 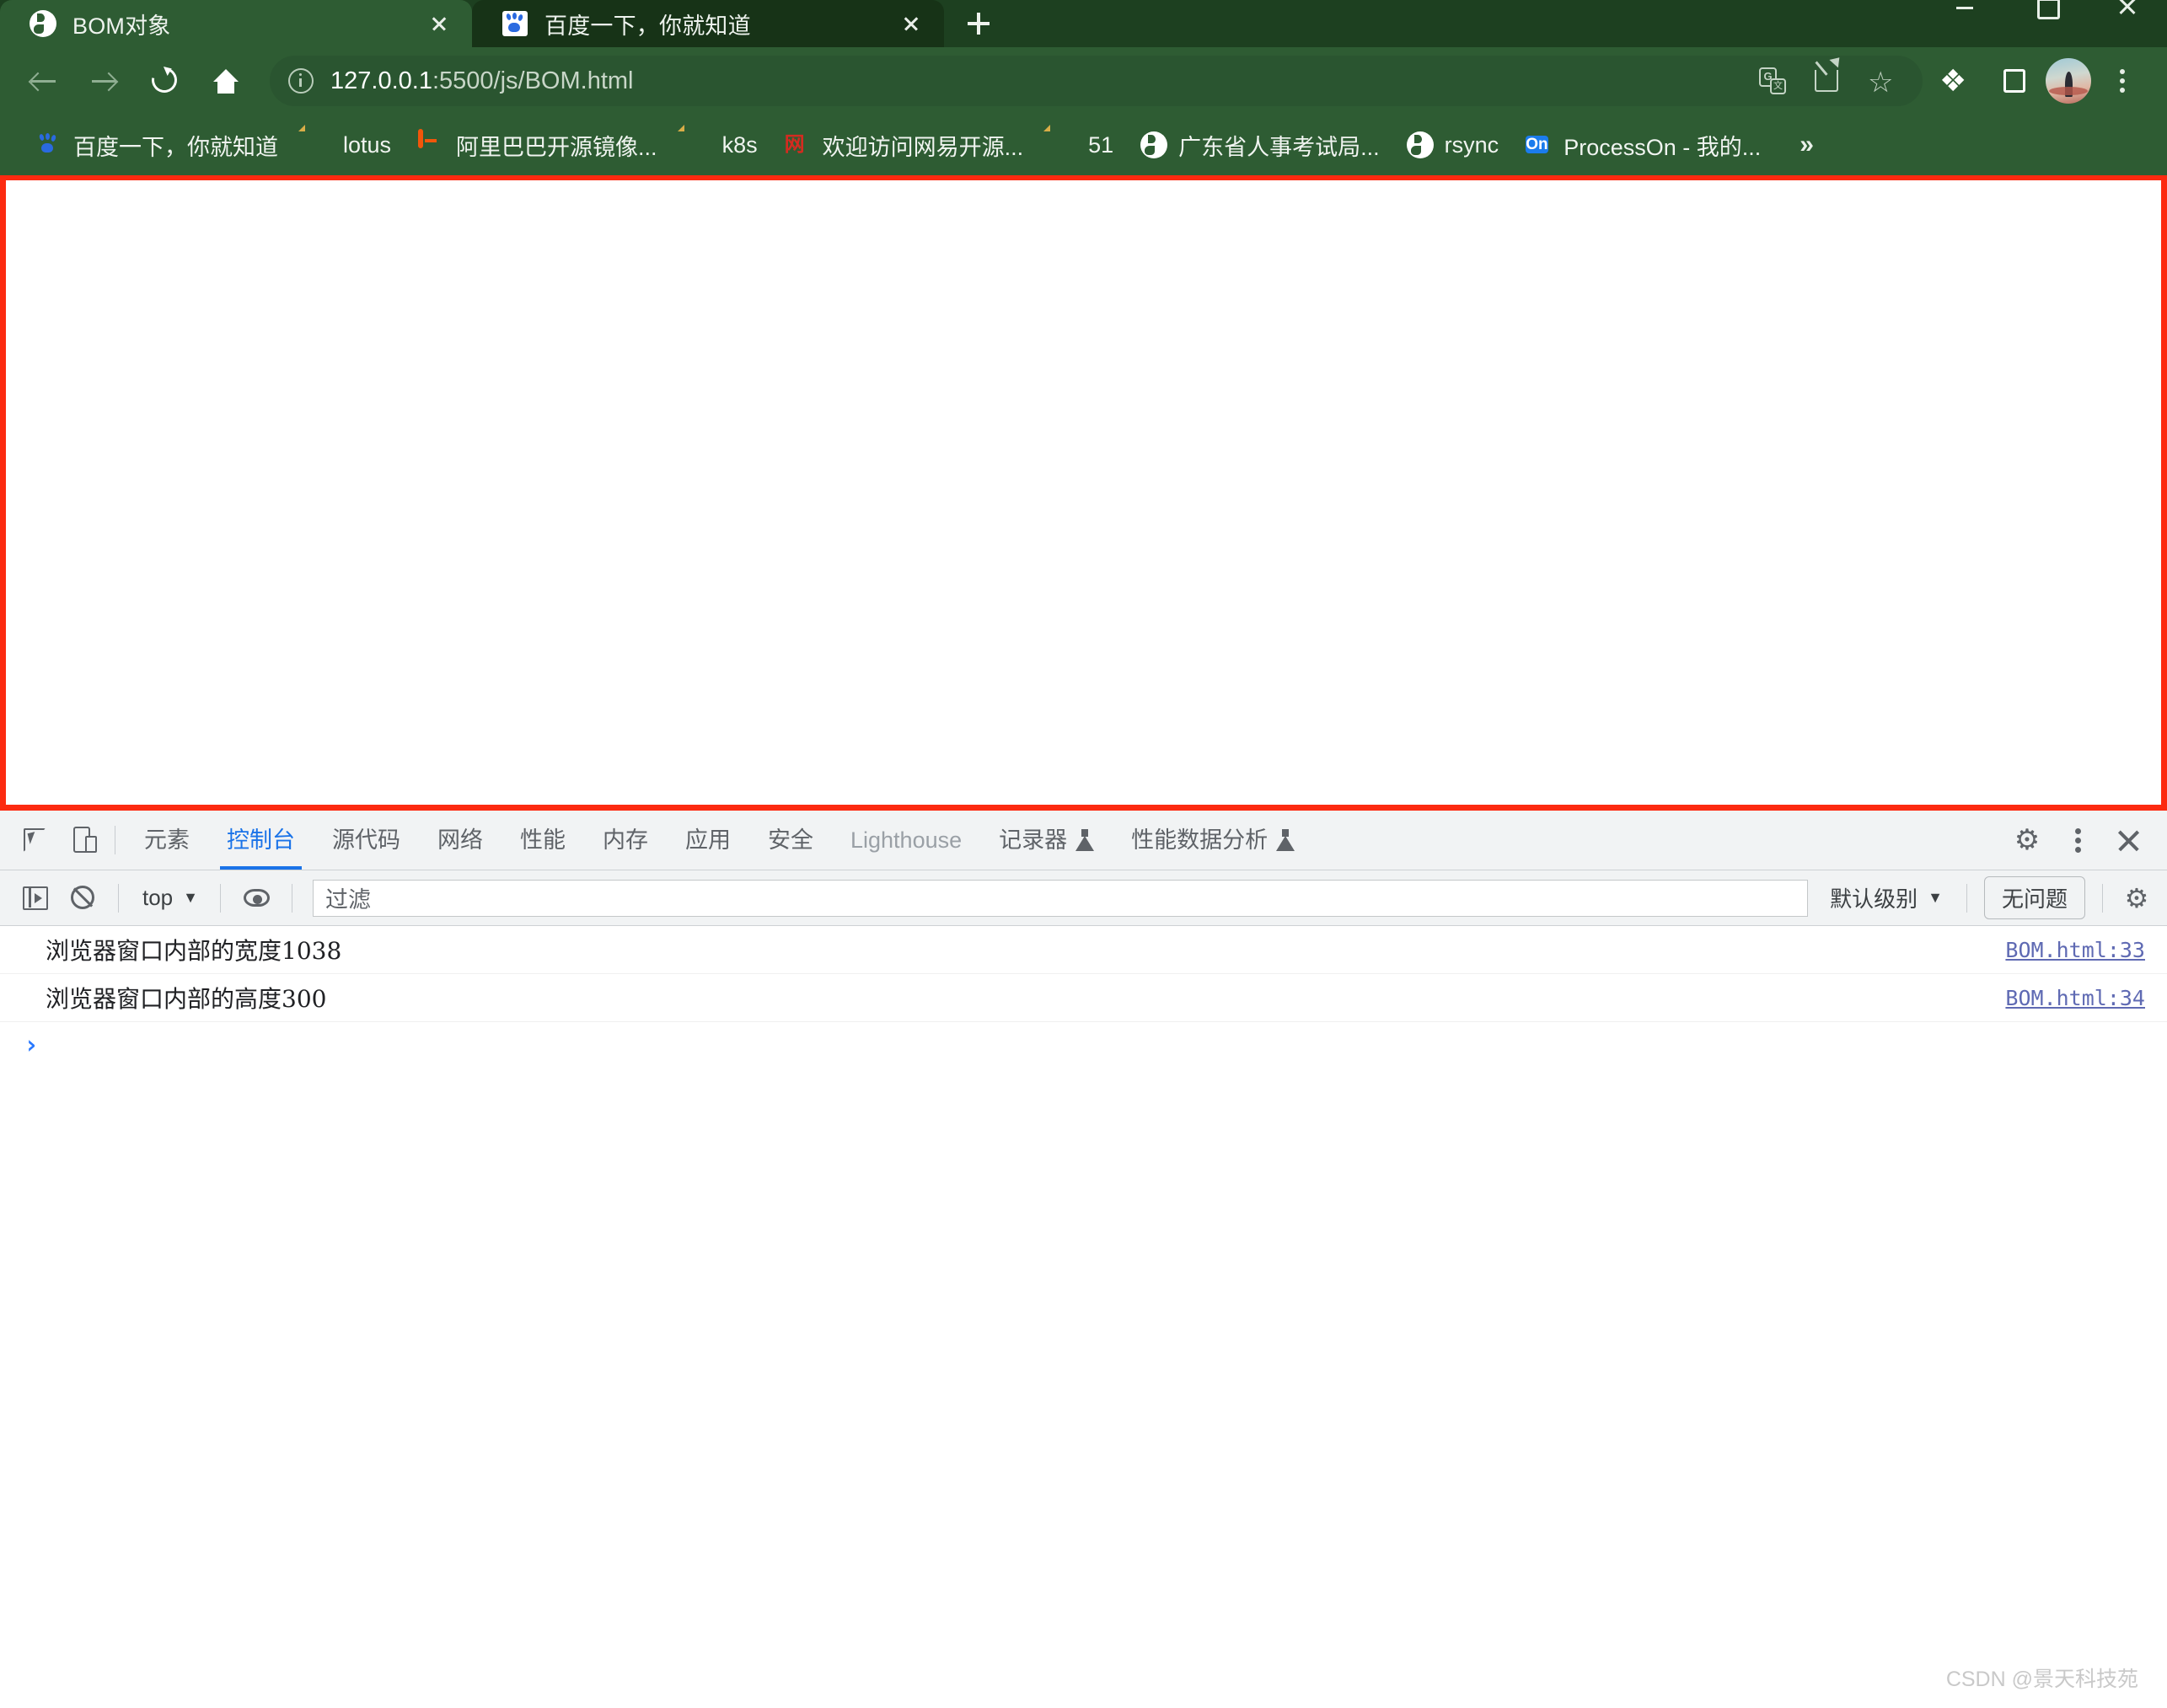 I want to click on translate-letter-wen: 文, so click(x=1778, y=86).